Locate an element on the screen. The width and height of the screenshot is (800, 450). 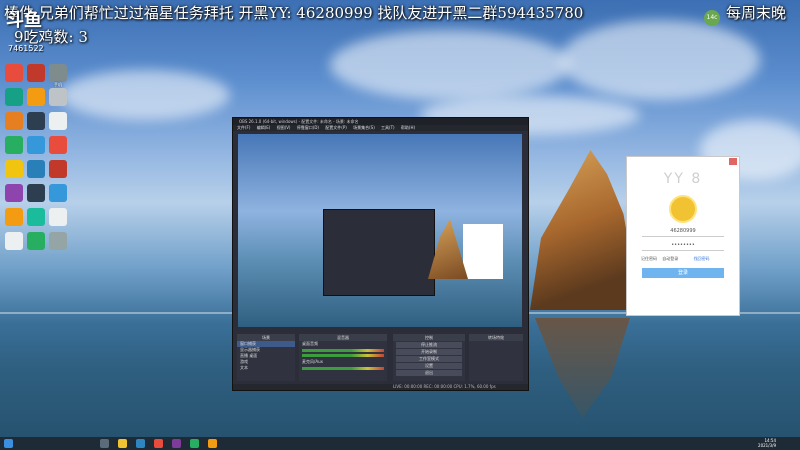
clock-date: 2021/3/9 is located at coordinates (767, 445).